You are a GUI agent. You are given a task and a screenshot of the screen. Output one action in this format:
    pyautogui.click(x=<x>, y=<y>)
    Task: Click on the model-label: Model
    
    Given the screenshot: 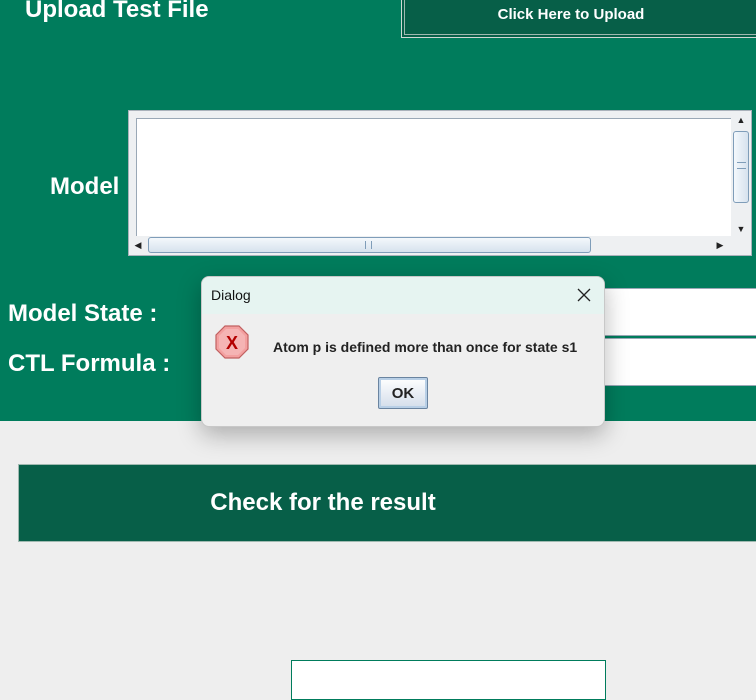 What is the action you would take?
    pyautogui.click(x=85, y=186)
    